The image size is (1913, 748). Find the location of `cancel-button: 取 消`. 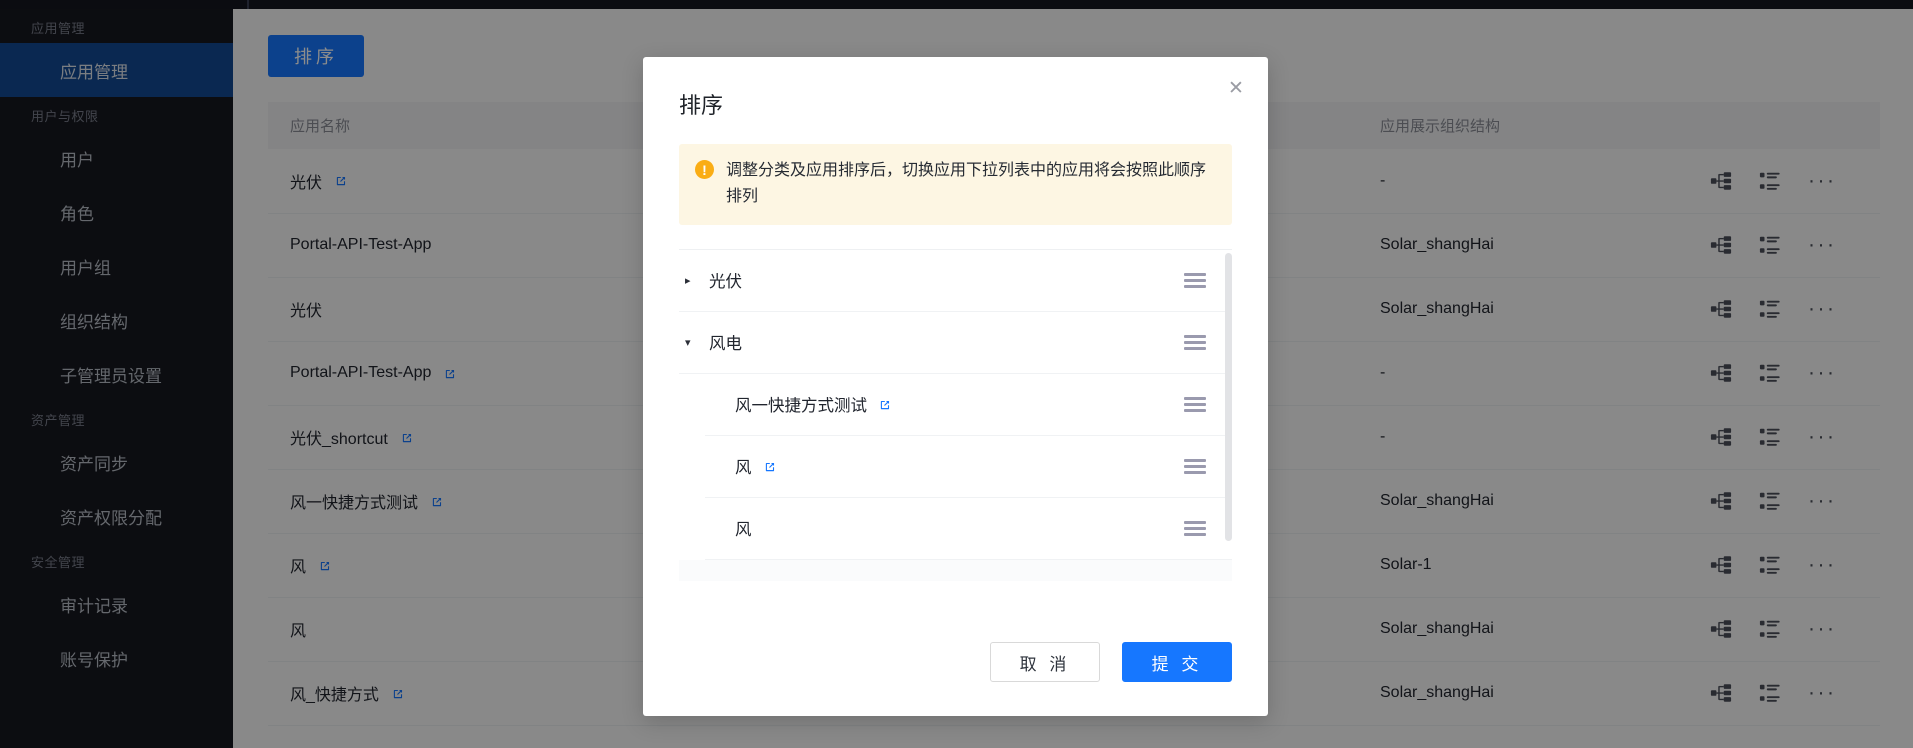

cancel-button: 取 消 is located at coordinates (1045, 662).